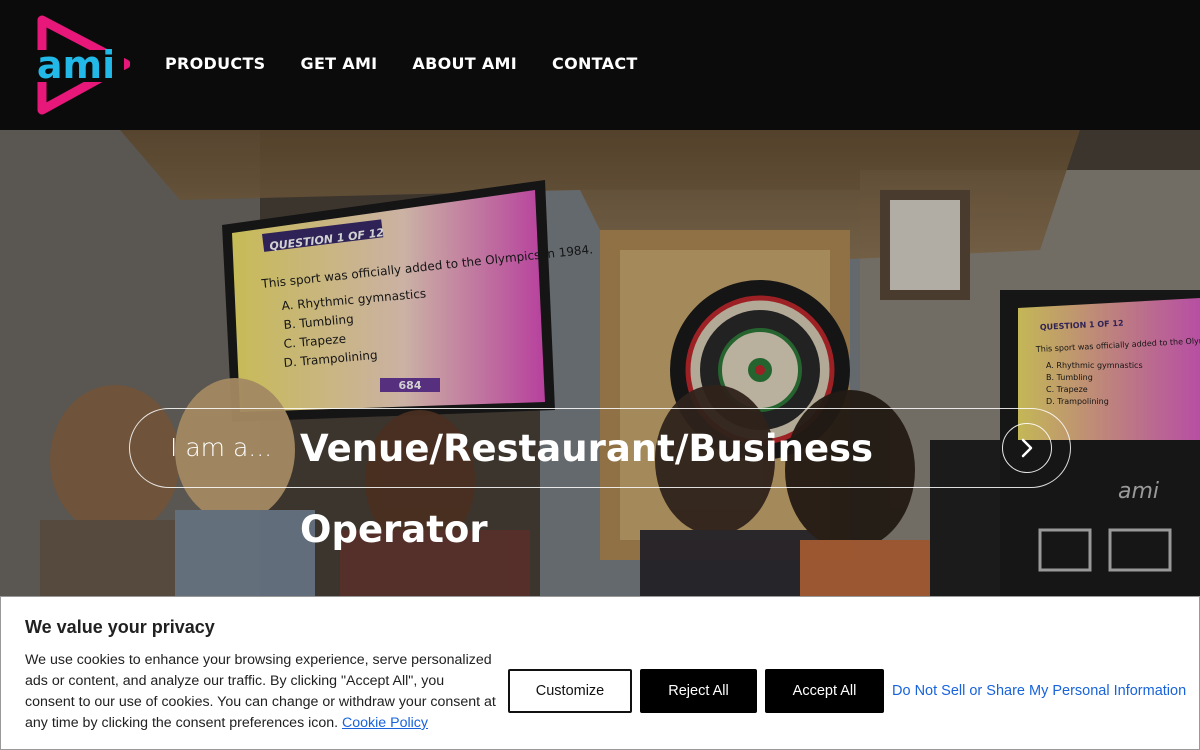 The image size is (1200, 750). What do you see at coordinates (385, 723) in the screenshot?
I see `cookie-policy-link: Cookie Policy` at bounding box center [385, 723].